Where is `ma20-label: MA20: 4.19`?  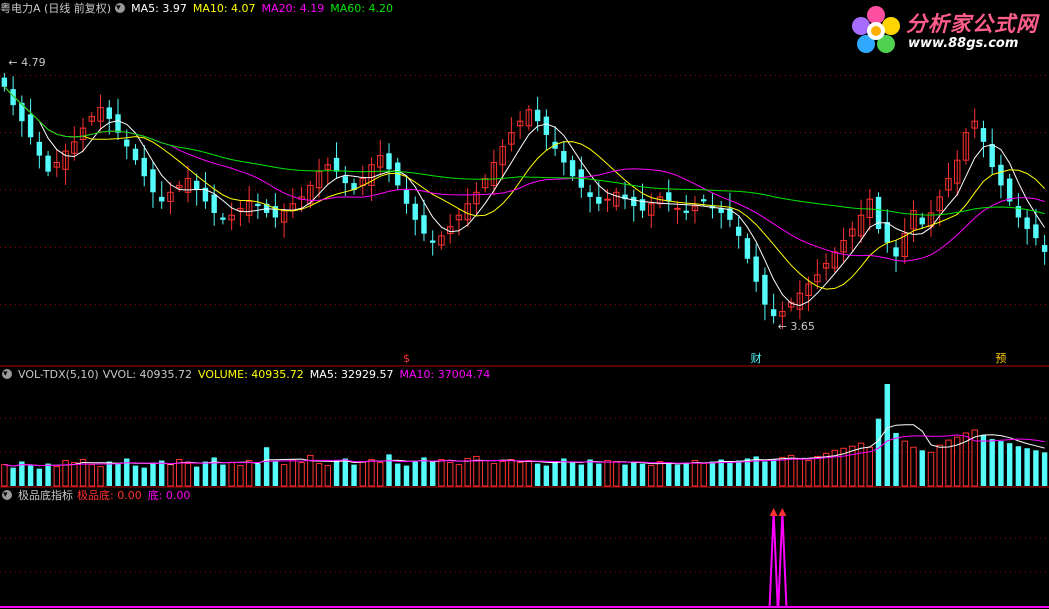
ma20-label: MA20: 4.19 is located at coordinates (293, 8).